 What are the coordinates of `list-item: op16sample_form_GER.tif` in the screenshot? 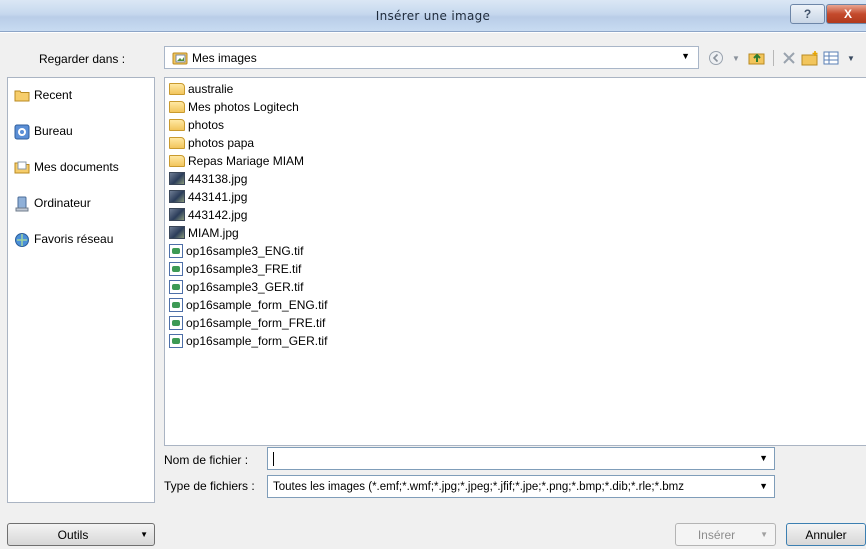 It's located at (248, 340).